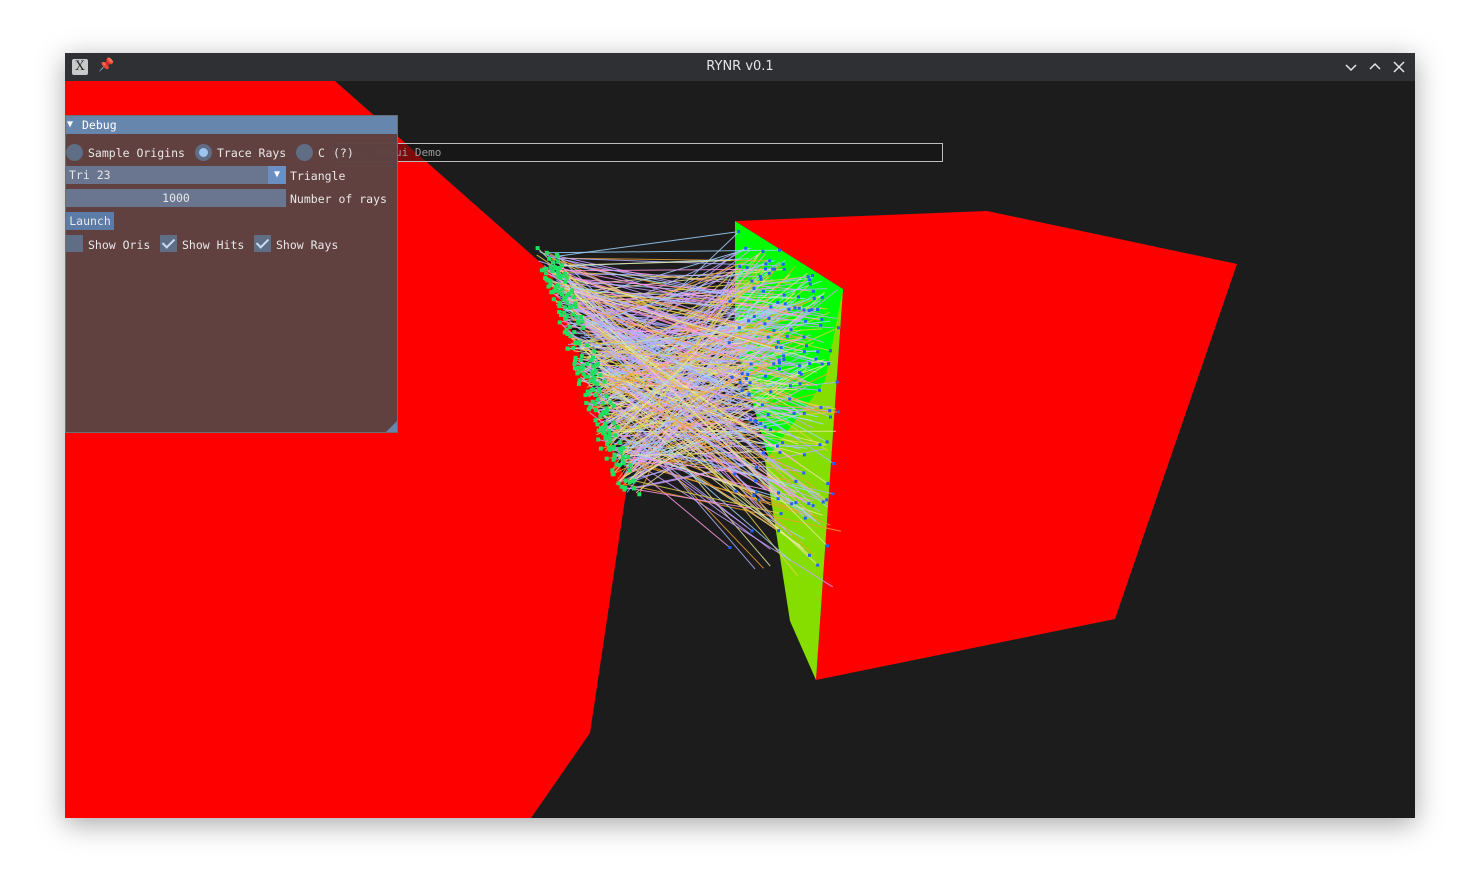 This screenshot has width=1481, height=896. Describe the element at coordinates (213, 245) in the screenshot. I see `checkbox-show-hits-label: Show Hits` at that location.